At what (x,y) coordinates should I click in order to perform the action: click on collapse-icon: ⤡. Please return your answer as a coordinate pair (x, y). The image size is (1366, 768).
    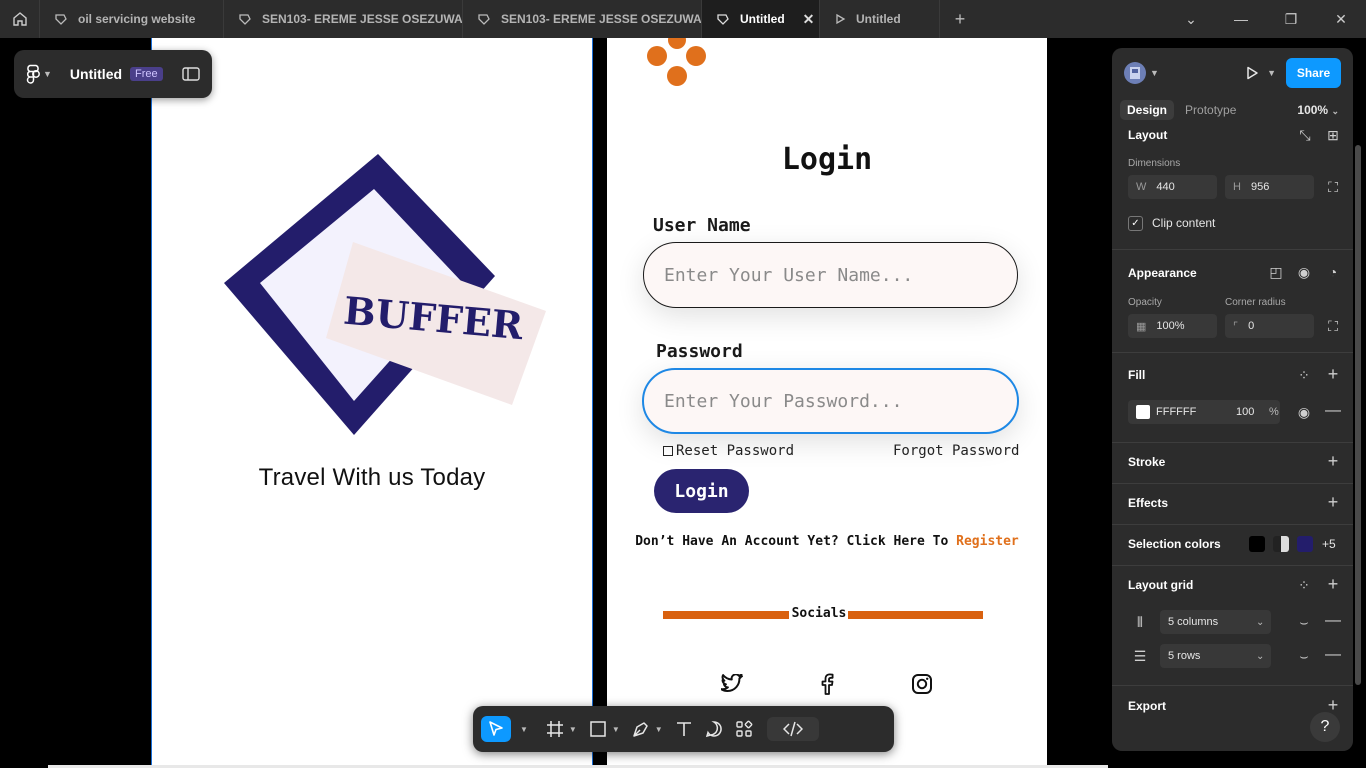
    Looking at the image, I should click on (1305, 135).